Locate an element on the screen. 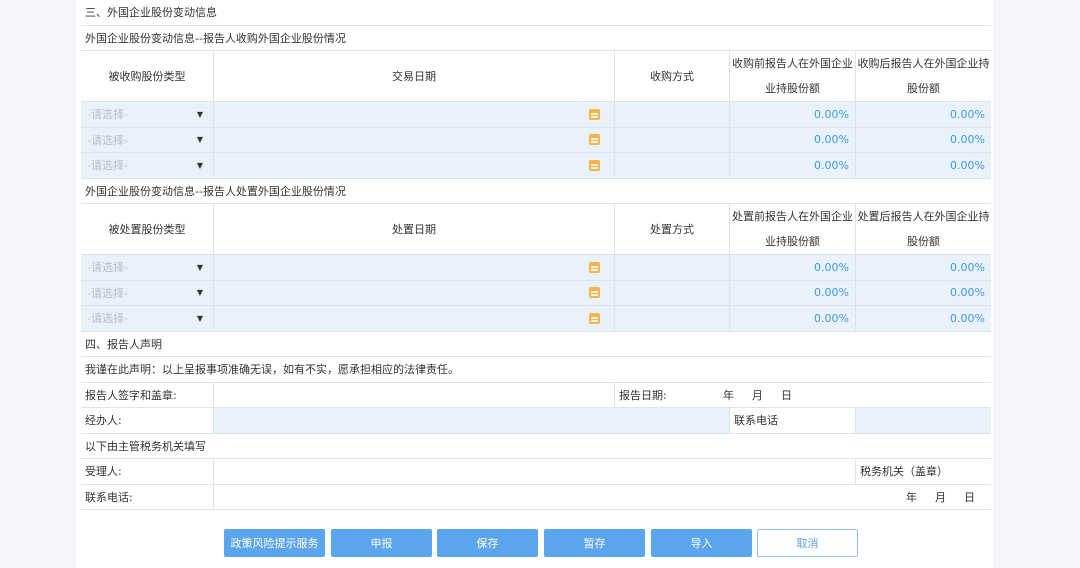  handler-label: 经办人: is located at coordinates (147, 420).